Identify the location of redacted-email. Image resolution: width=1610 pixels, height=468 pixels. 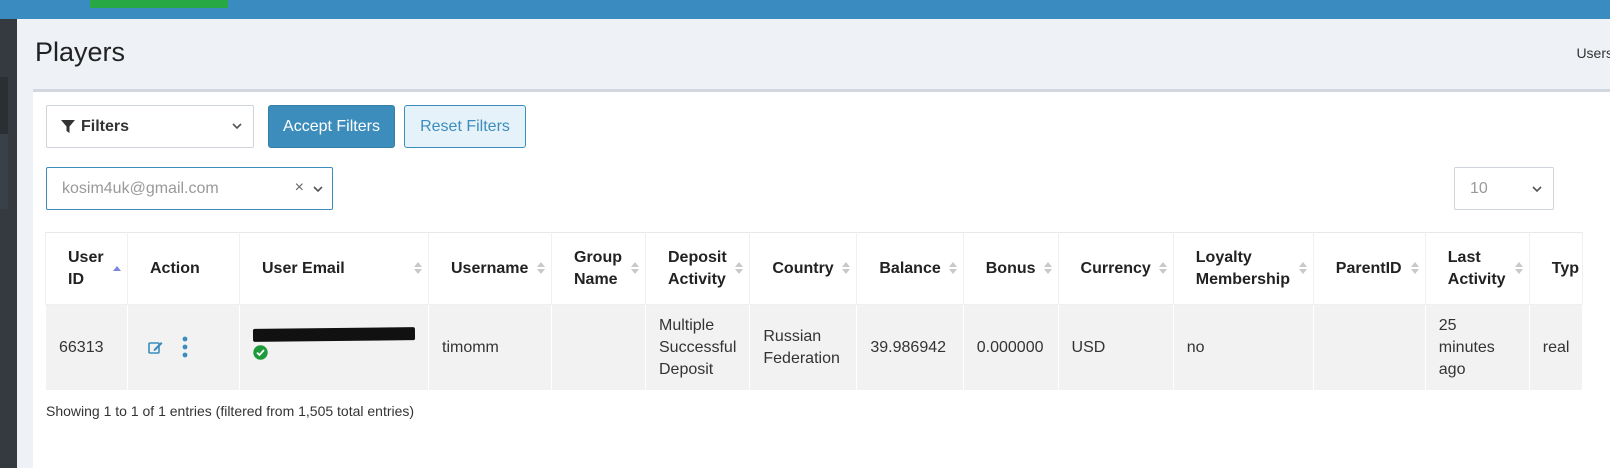
(334, 334).